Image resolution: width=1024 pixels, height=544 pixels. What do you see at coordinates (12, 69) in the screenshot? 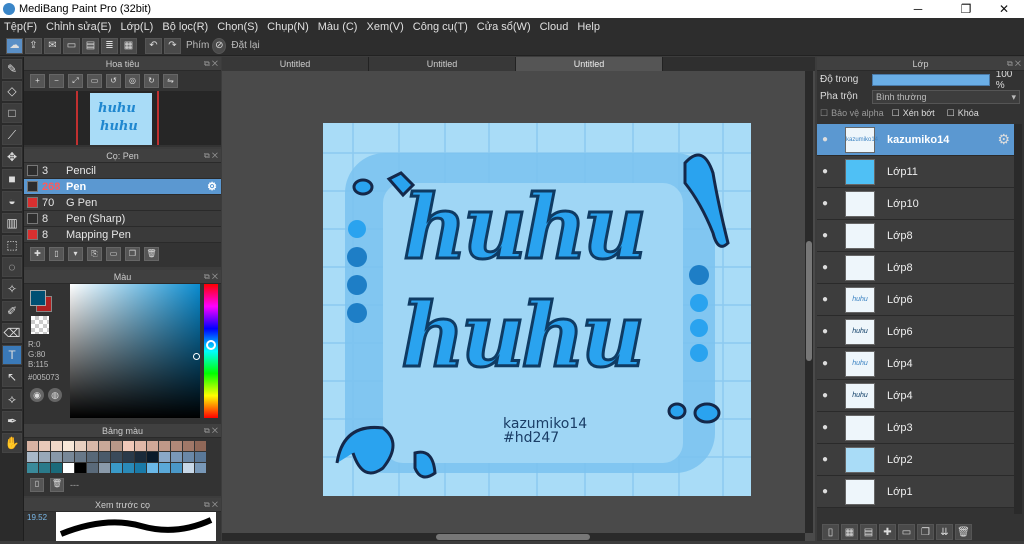
I see `brush-tool-icon: ✎` at bounding box center [12, 69].